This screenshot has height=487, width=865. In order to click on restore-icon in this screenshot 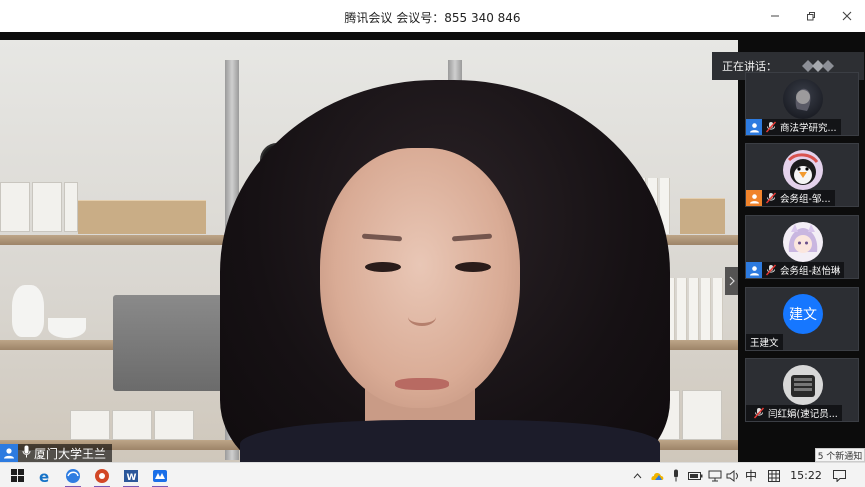, I will do `click(811, 16)`.